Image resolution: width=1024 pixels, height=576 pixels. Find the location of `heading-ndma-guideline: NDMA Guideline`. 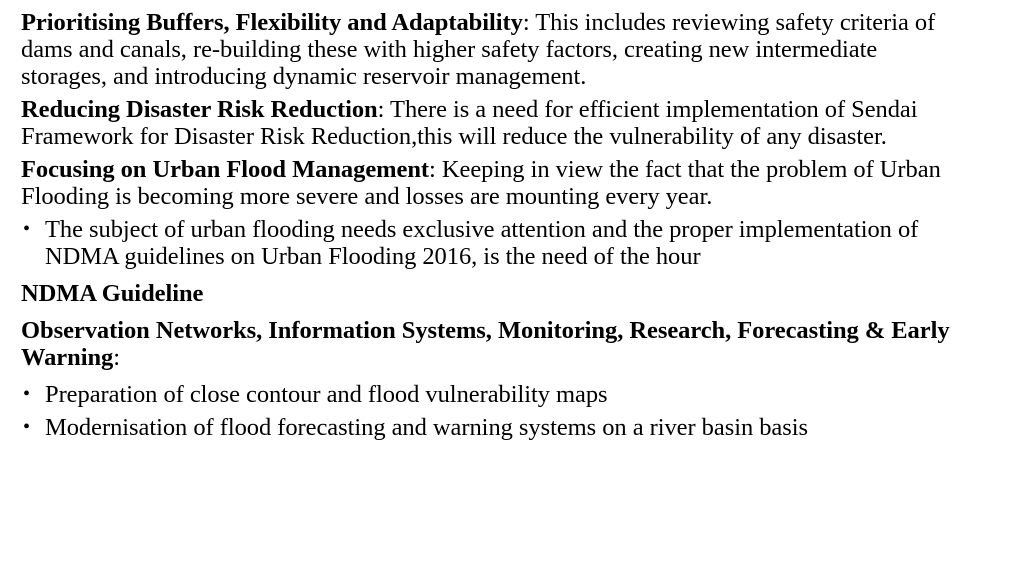

heading-ndma-guideline: NDMA Guideline is located at coordinates (112, 293).